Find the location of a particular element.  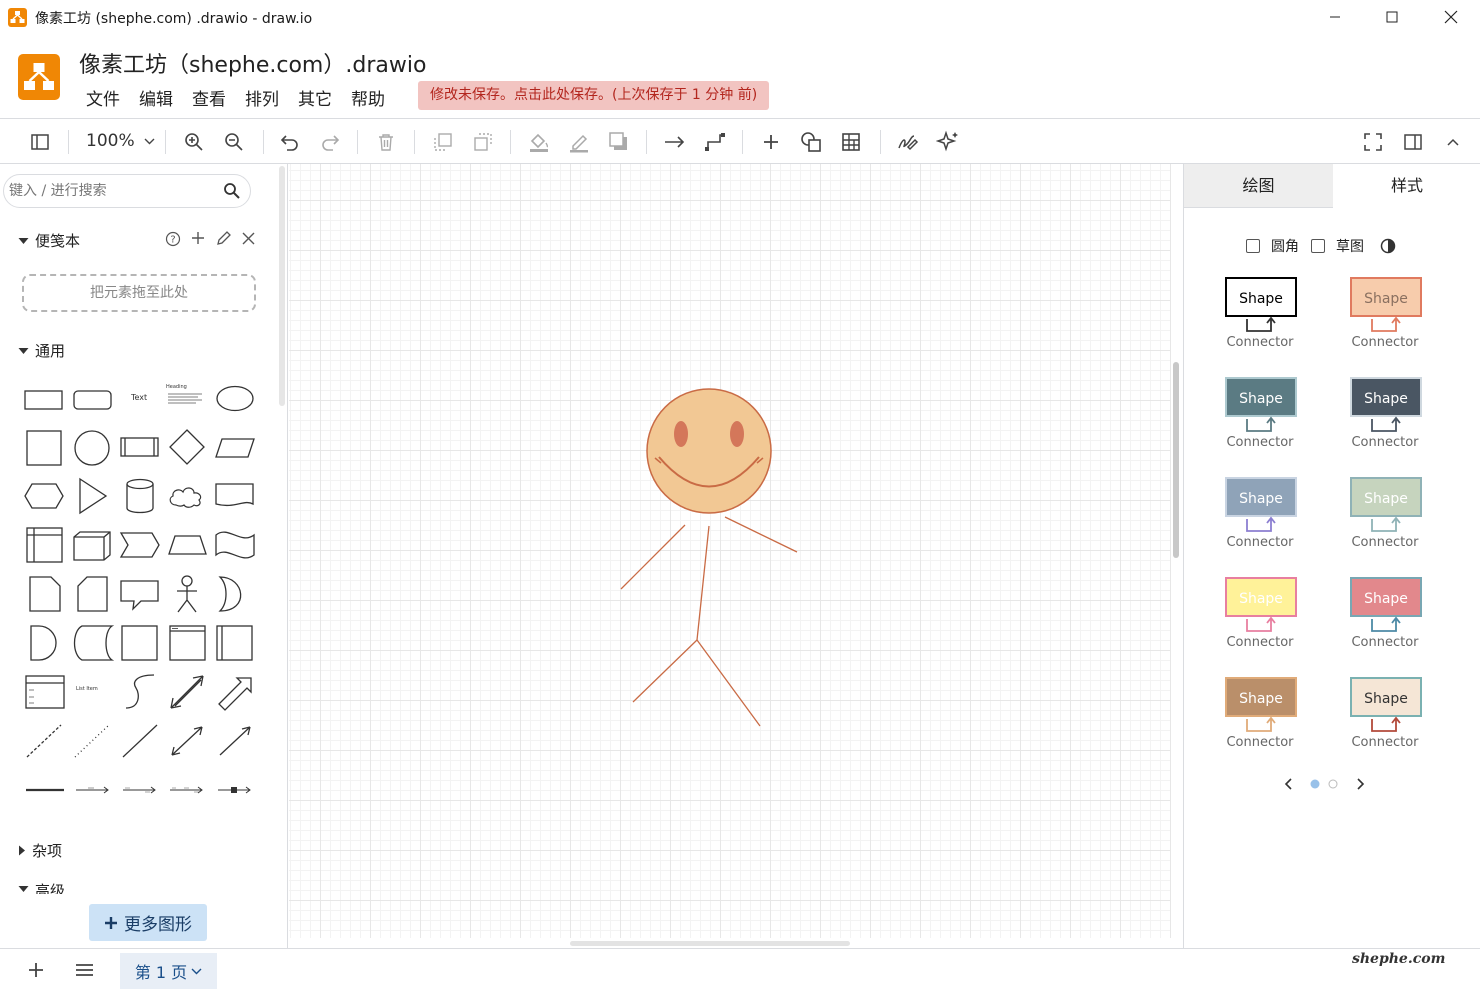

freehand-icon is located at coordinates (908, 142).